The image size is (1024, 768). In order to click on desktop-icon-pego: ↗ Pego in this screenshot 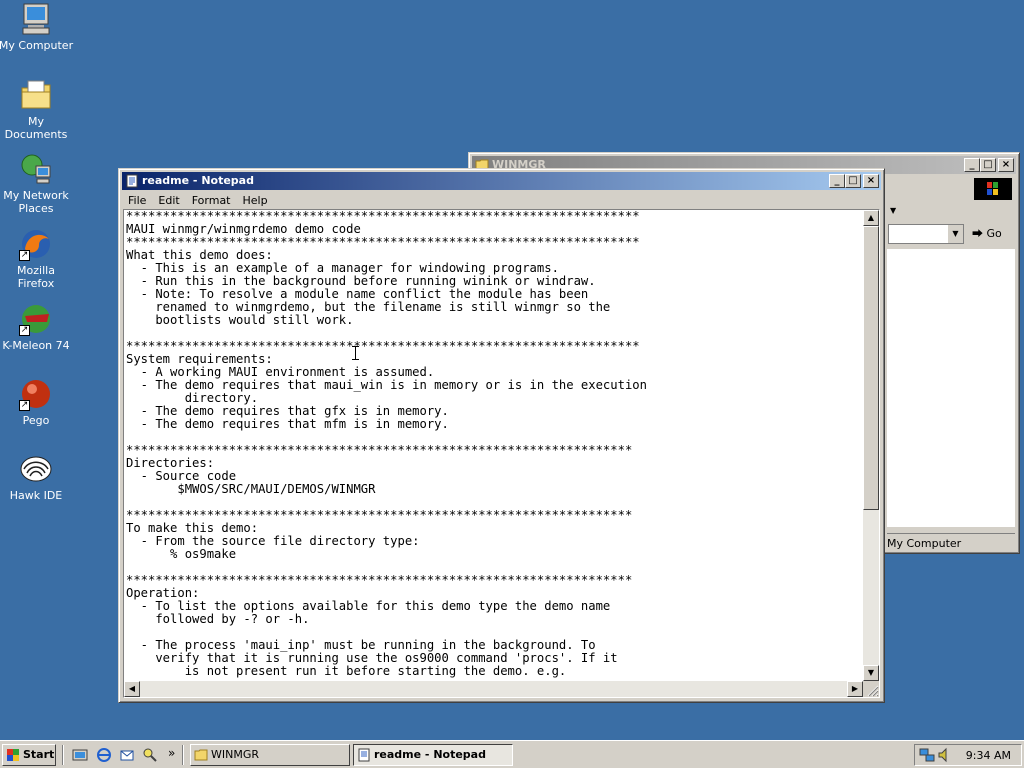, I will do `click(37, 402)`.